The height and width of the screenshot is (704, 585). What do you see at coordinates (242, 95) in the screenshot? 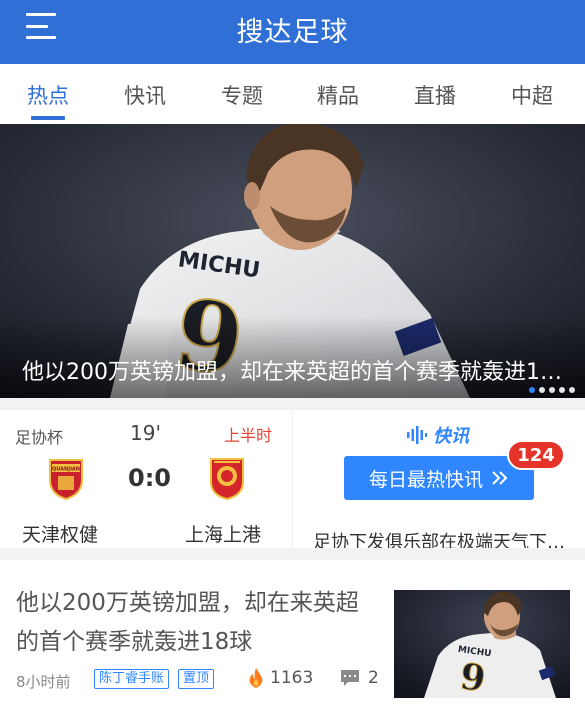
I see `tab-topics: 专题` at bounding box center [242, 95].